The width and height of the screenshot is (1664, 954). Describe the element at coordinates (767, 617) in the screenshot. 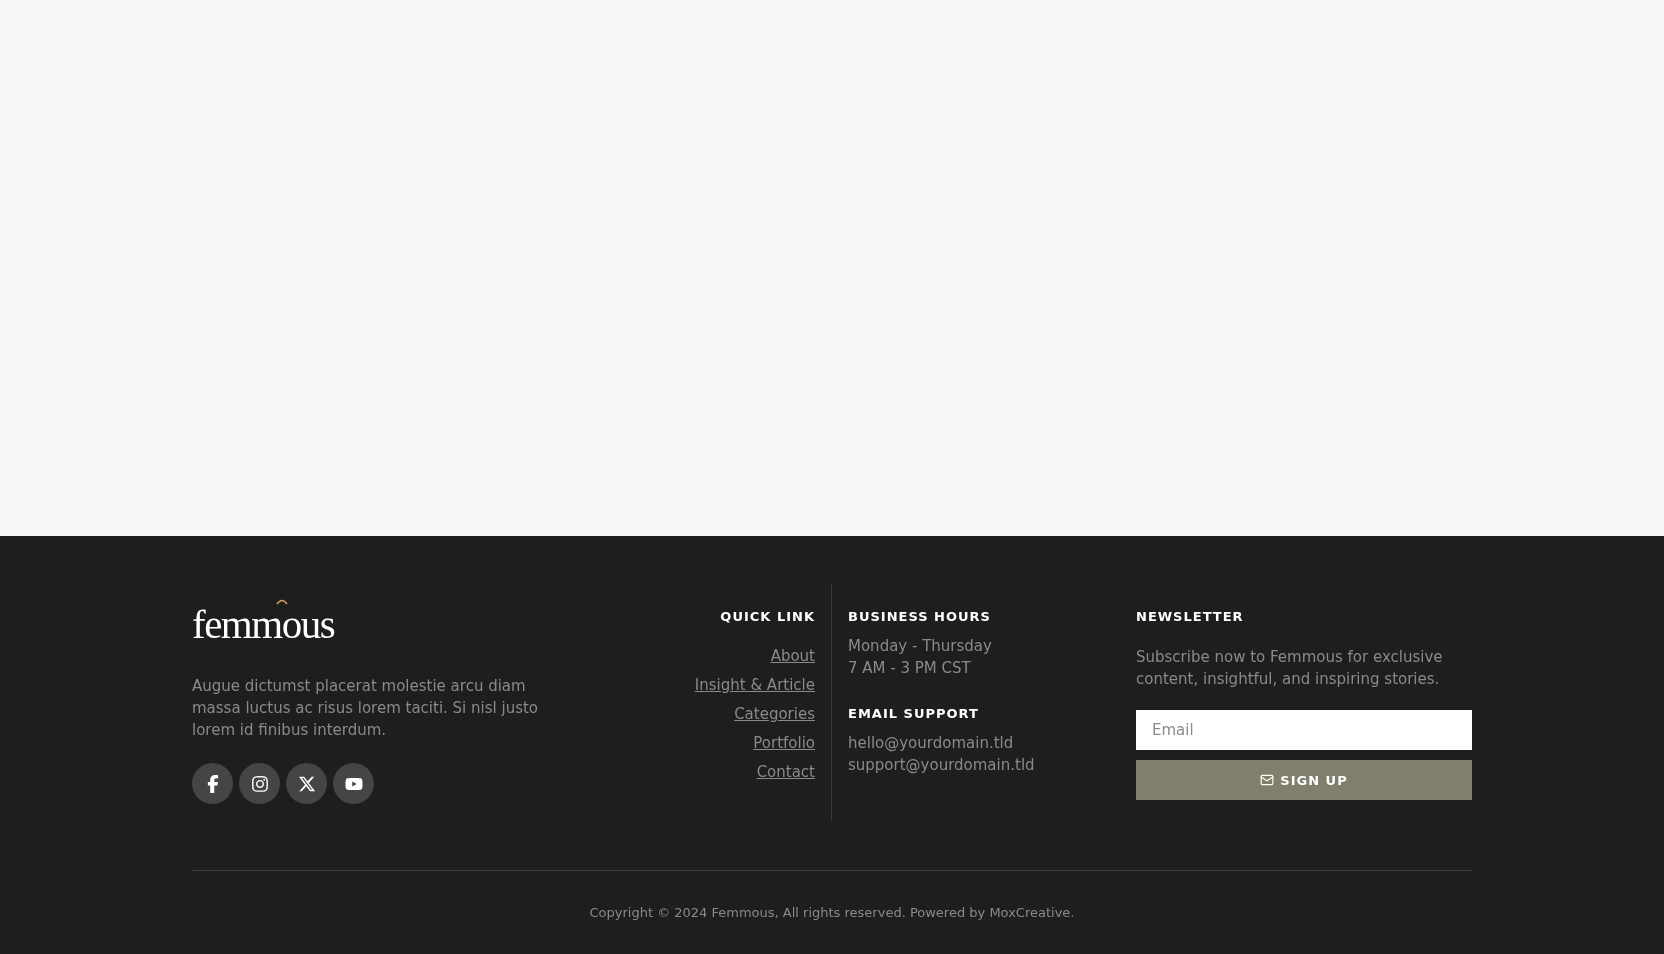

I see `section-heading: QUICK LINK` at that location.